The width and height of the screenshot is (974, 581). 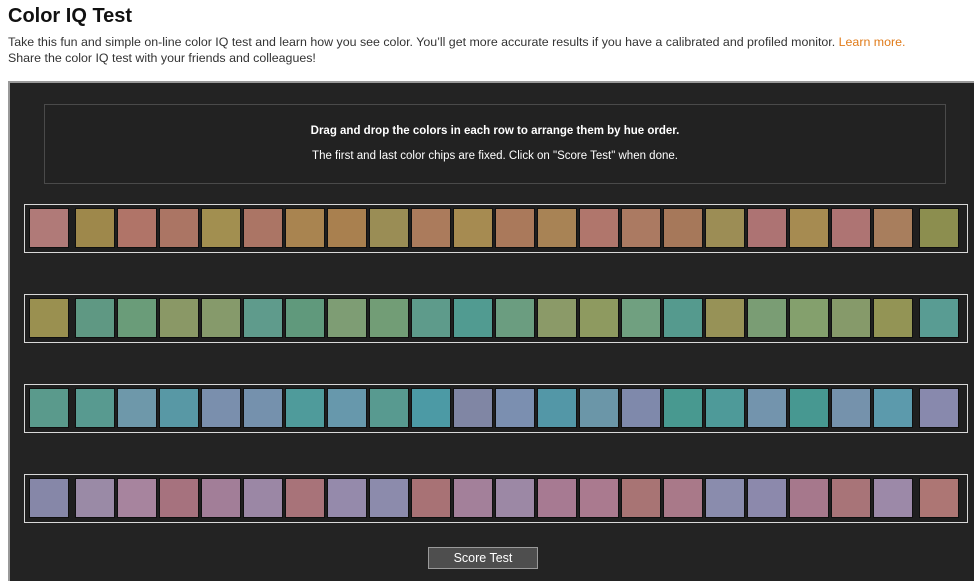 I want to click on score-test-button: Score Test, so click(x=483, y=558).